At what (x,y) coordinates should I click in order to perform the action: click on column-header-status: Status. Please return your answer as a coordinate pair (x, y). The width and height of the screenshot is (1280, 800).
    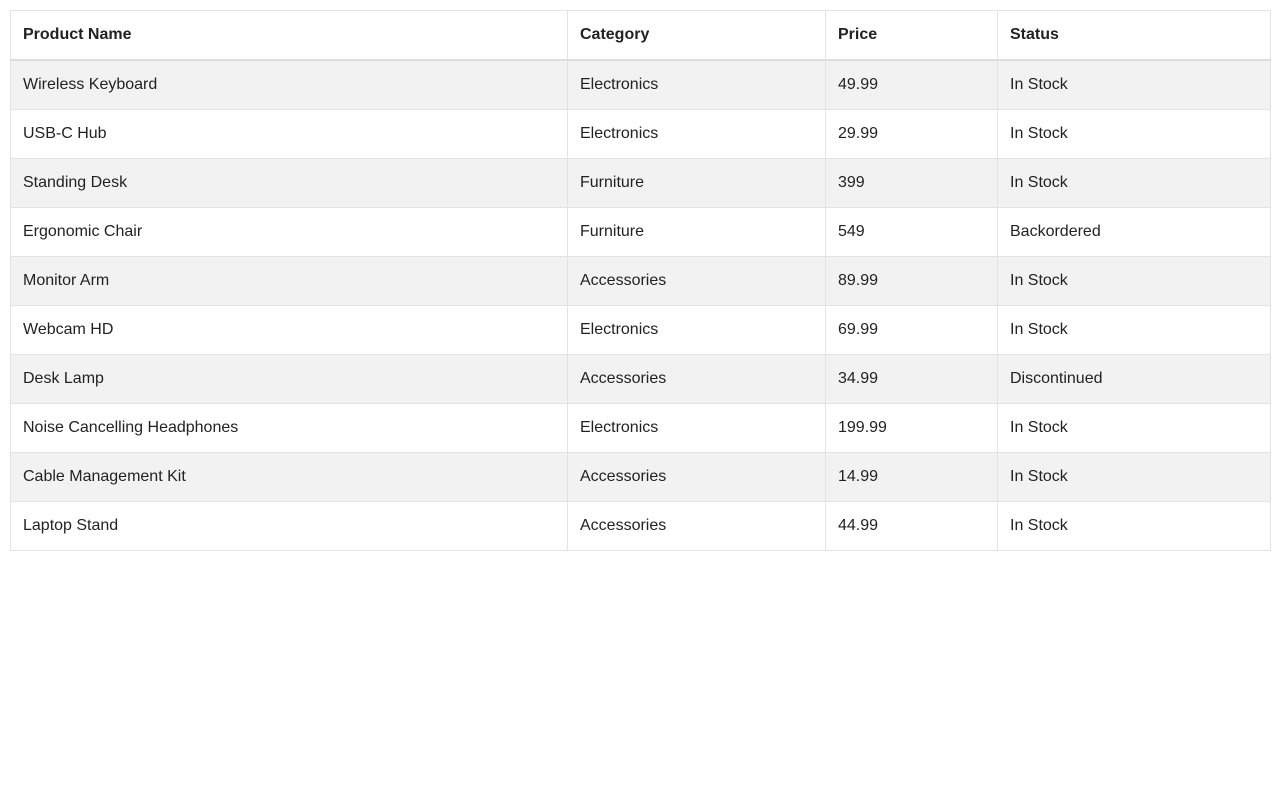
    Looking at the image, I should click on (1134, 35).